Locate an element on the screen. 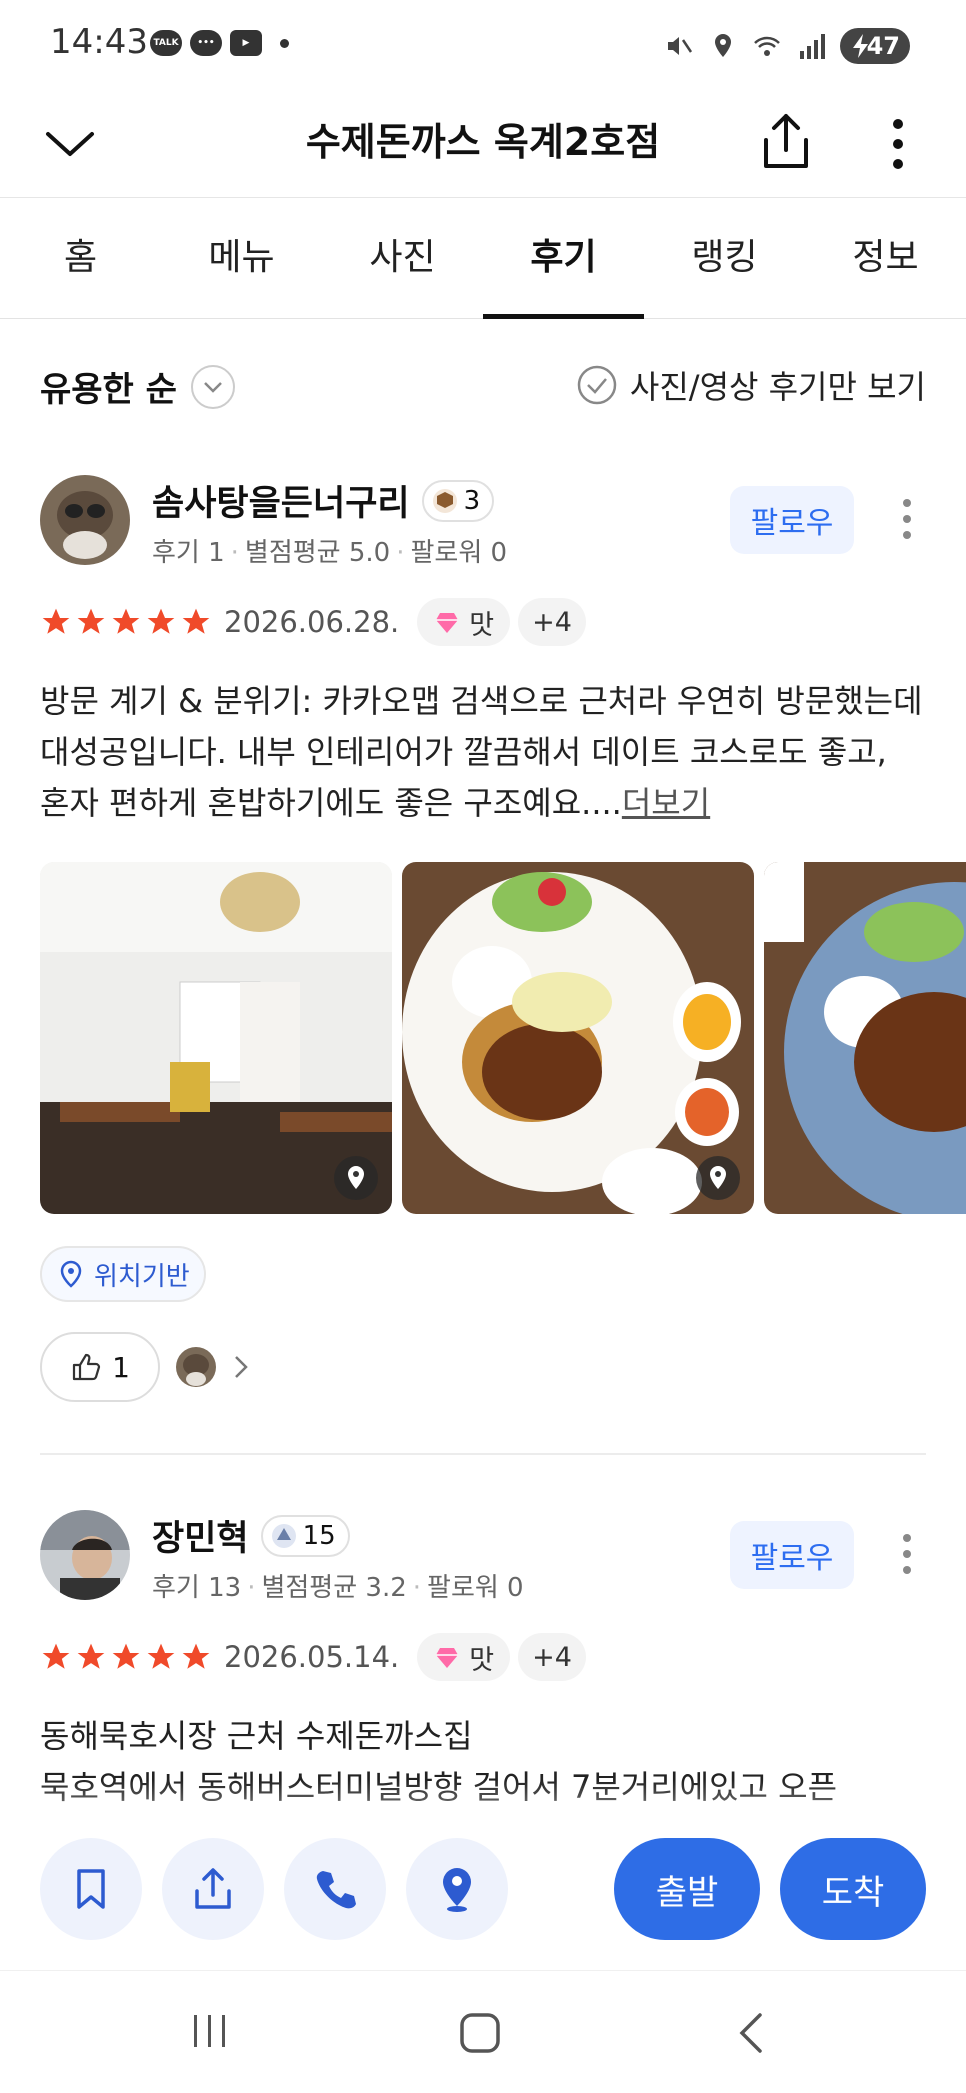 The width and height of the screenshot is (966, 2093). thumbs-up-icon is located at coordinates (86, 1367).